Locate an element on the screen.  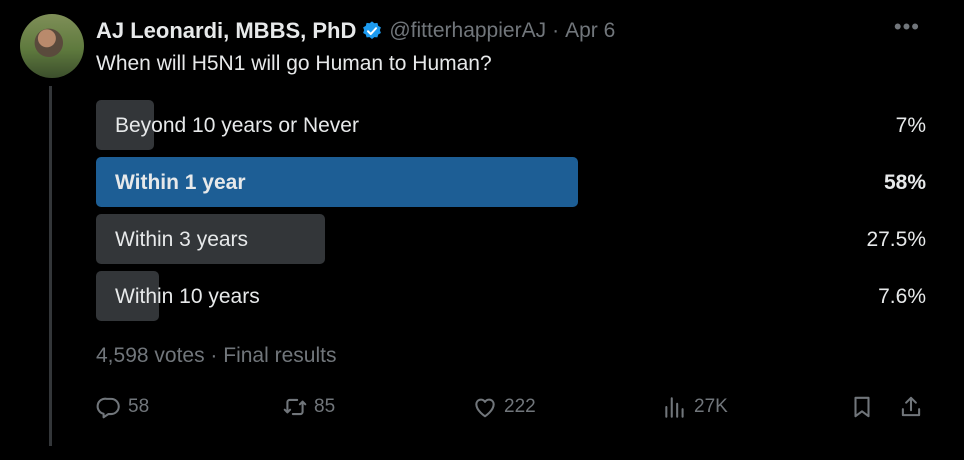
like-button: 222 is located at coordinates (504, 407).